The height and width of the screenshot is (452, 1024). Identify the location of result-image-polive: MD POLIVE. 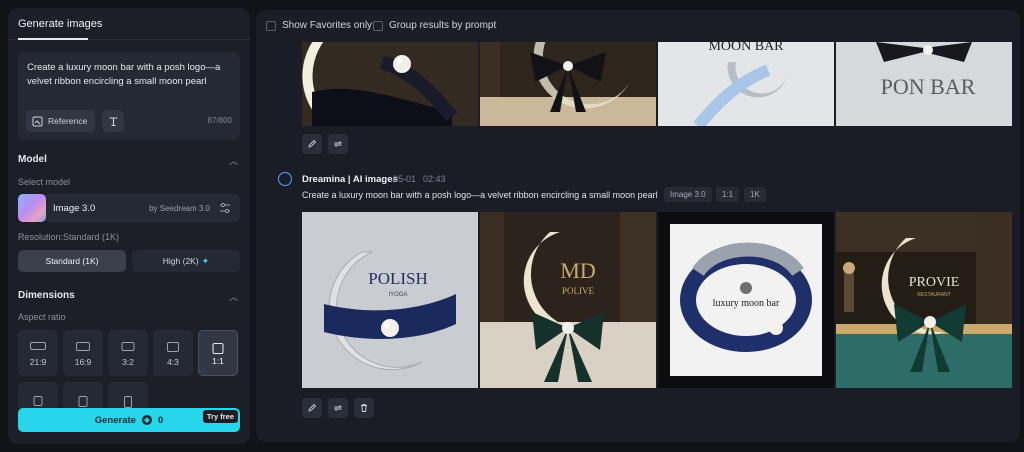
(568, 300).